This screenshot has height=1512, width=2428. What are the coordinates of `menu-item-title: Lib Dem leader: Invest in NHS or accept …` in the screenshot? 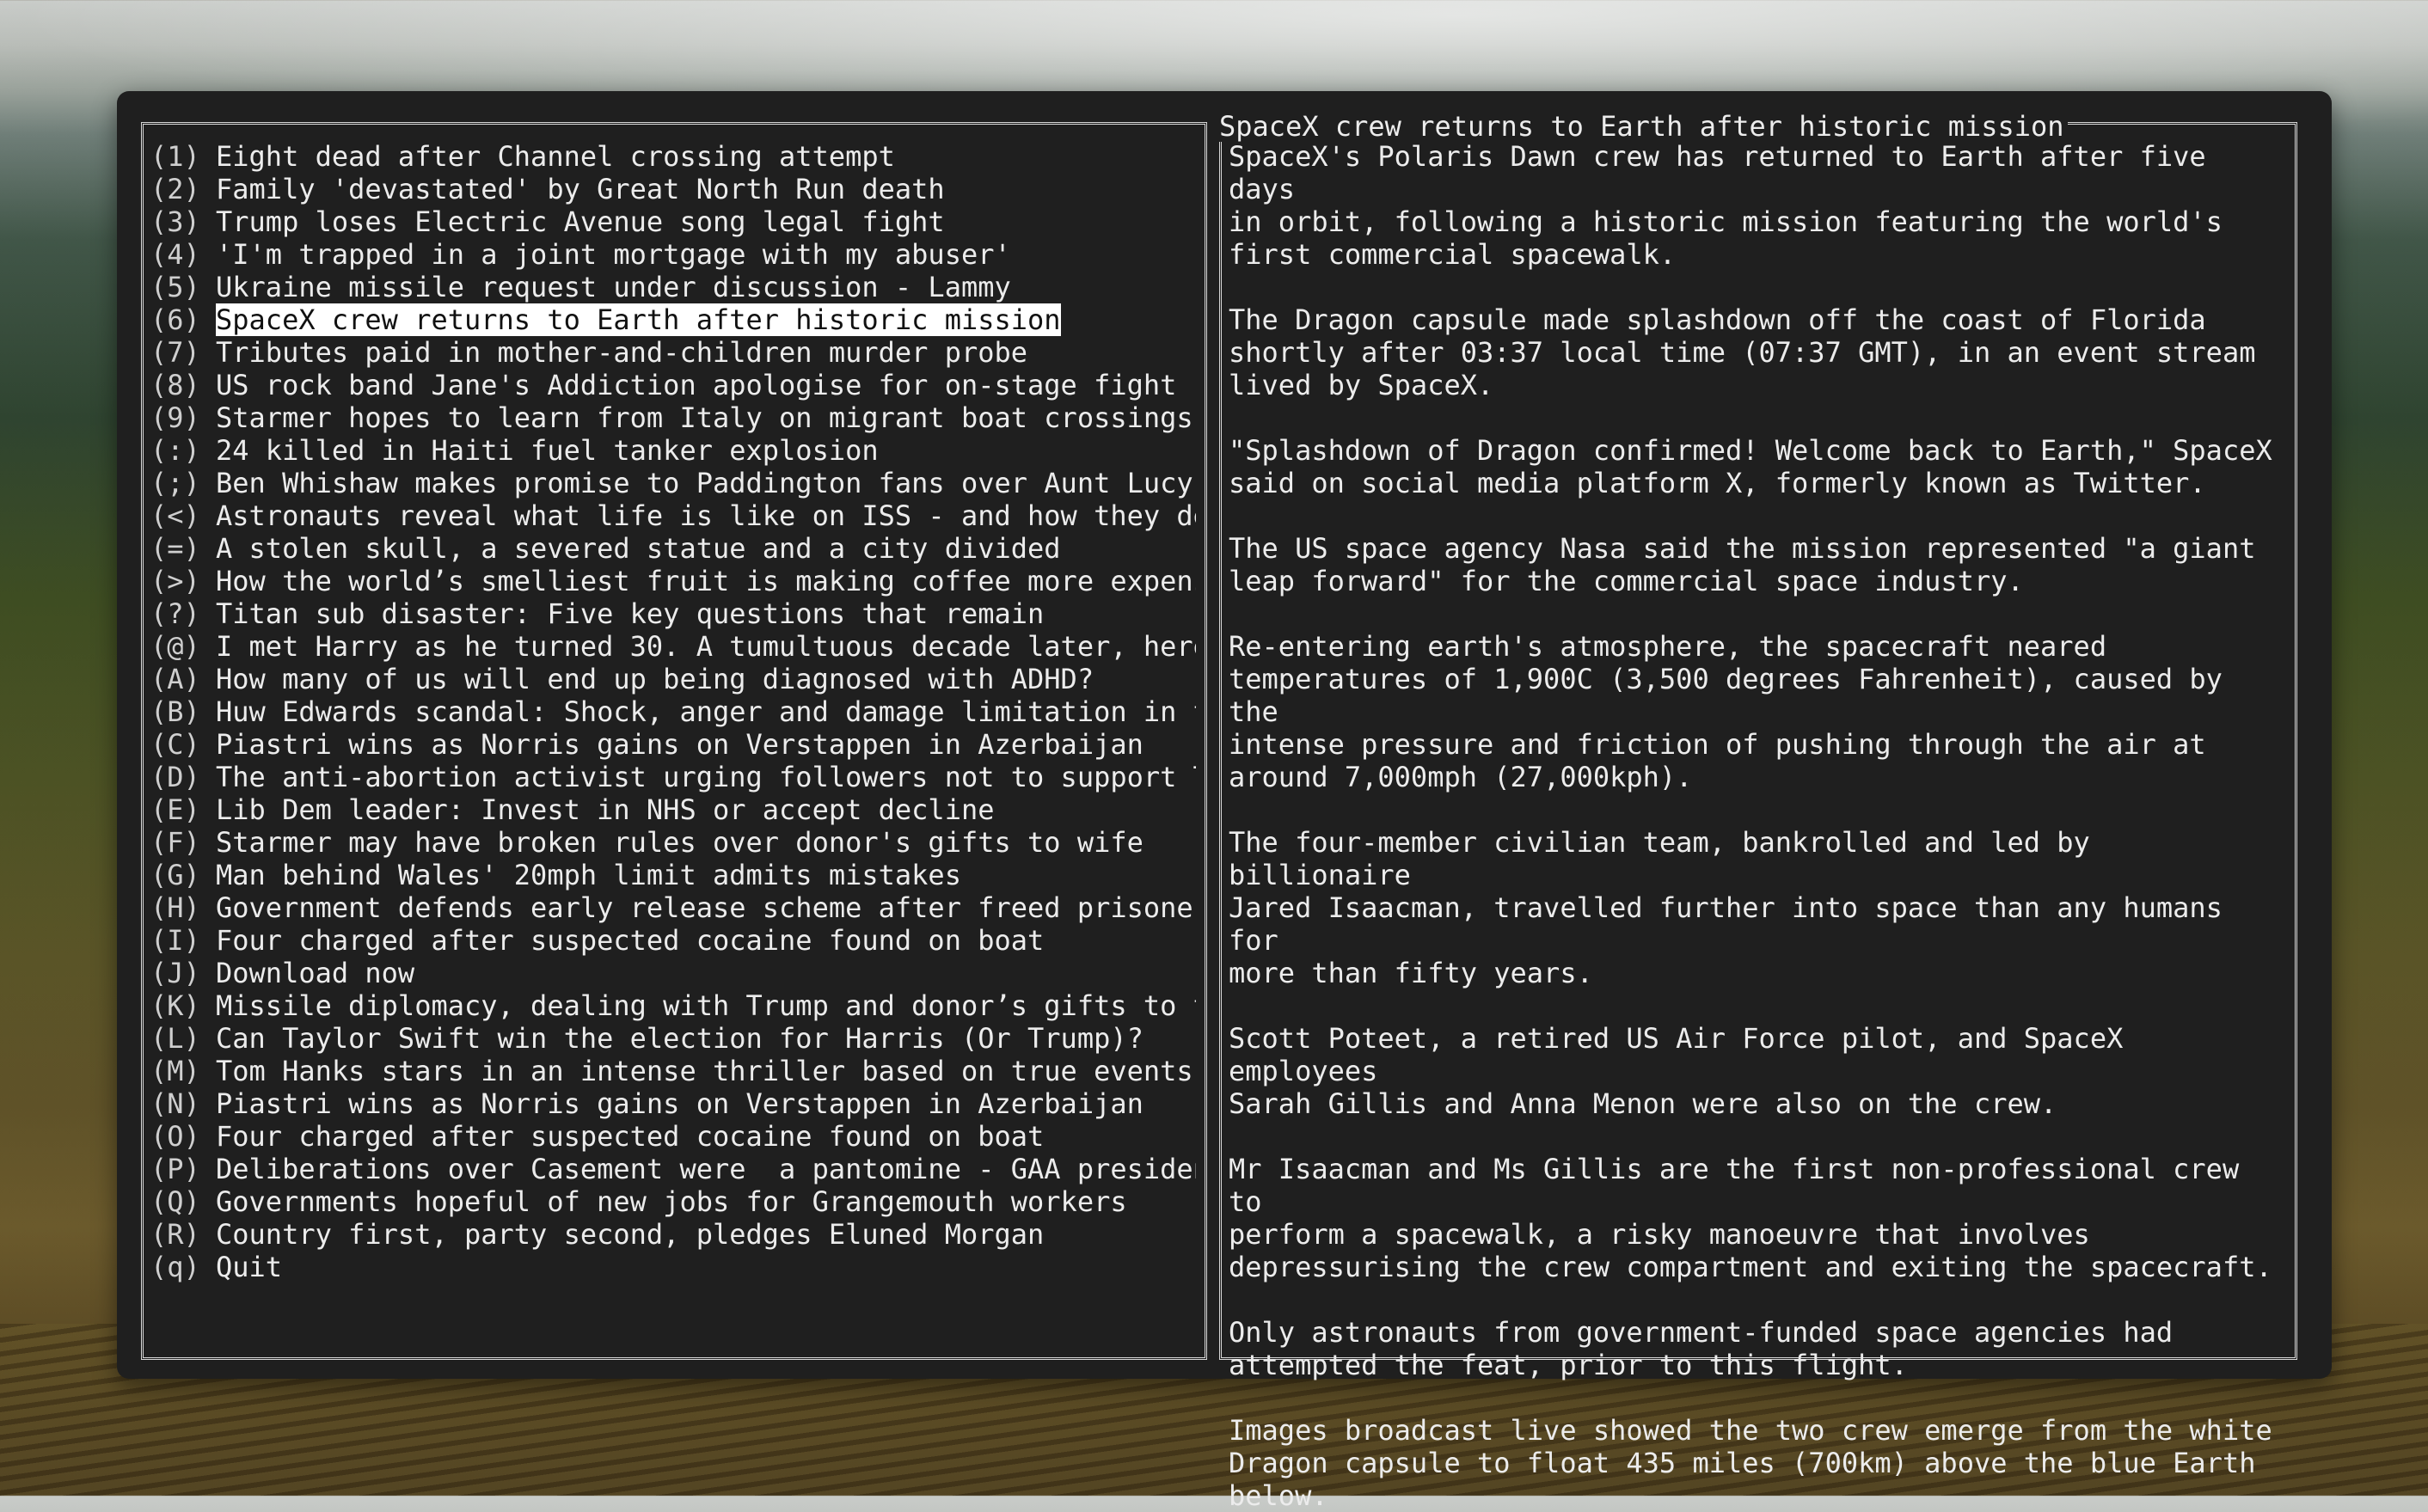 It's located at (606, 809).